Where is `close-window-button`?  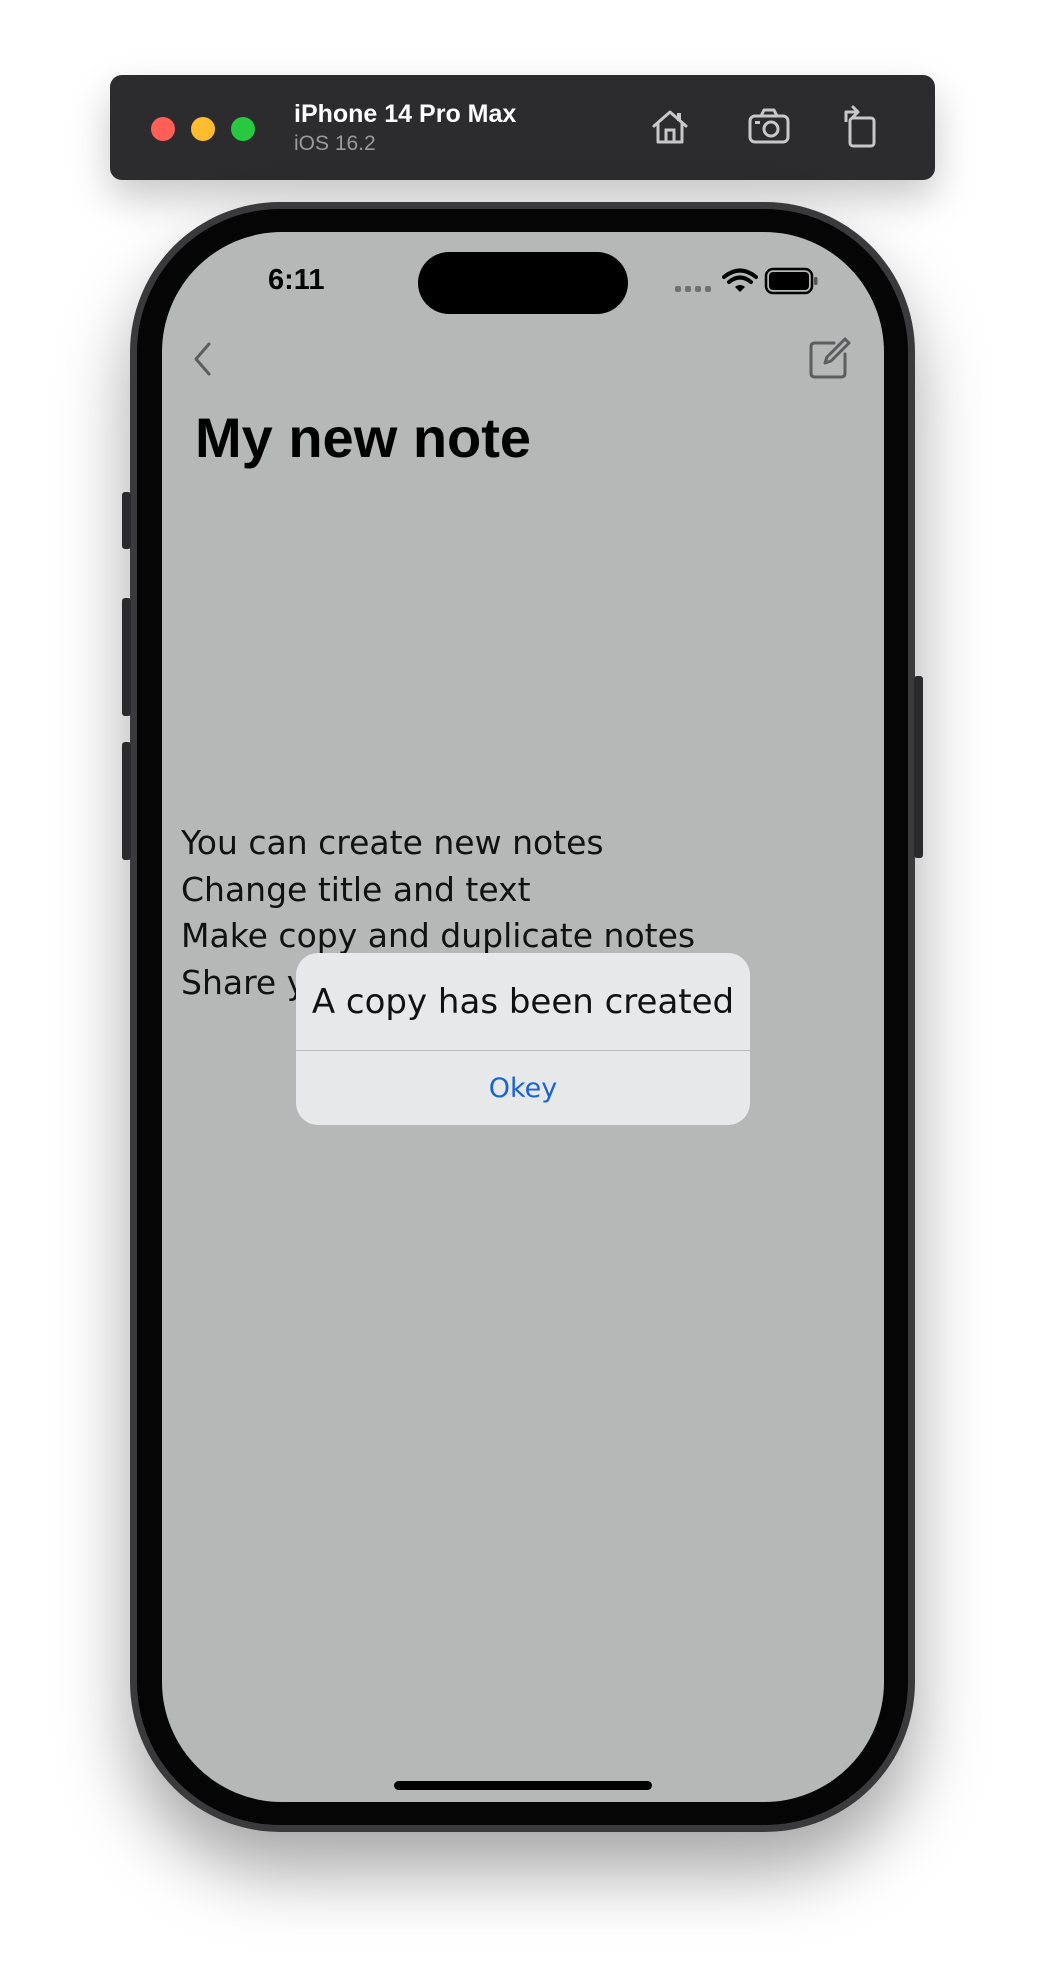
close-window-button is located at coordinates (163, 129).